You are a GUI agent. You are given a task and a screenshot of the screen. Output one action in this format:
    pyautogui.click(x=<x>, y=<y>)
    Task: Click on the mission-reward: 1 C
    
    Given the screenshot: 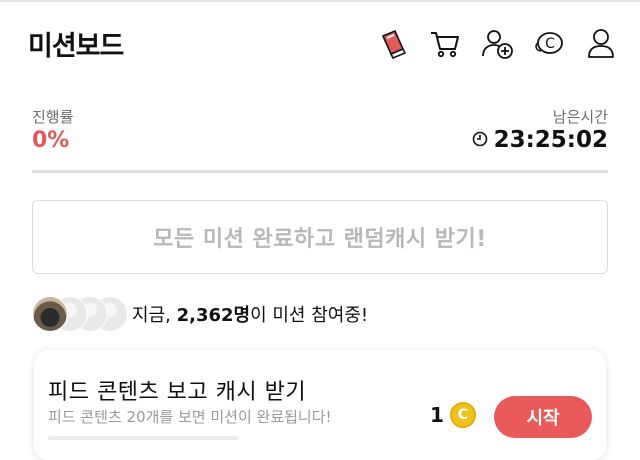 What is the action you would take?
    pyautogui.click(x=453, y=415)
    